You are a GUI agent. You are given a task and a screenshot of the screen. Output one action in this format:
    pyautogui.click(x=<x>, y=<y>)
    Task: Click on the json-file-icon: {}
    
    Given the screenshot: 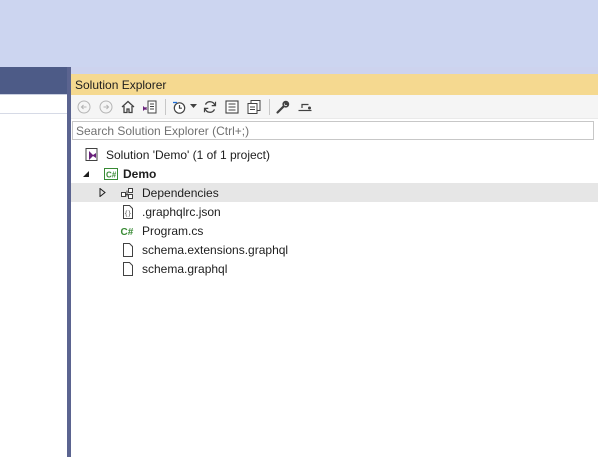 What is the action you would take?
    pyautogui.click(x=128, y=212)
    